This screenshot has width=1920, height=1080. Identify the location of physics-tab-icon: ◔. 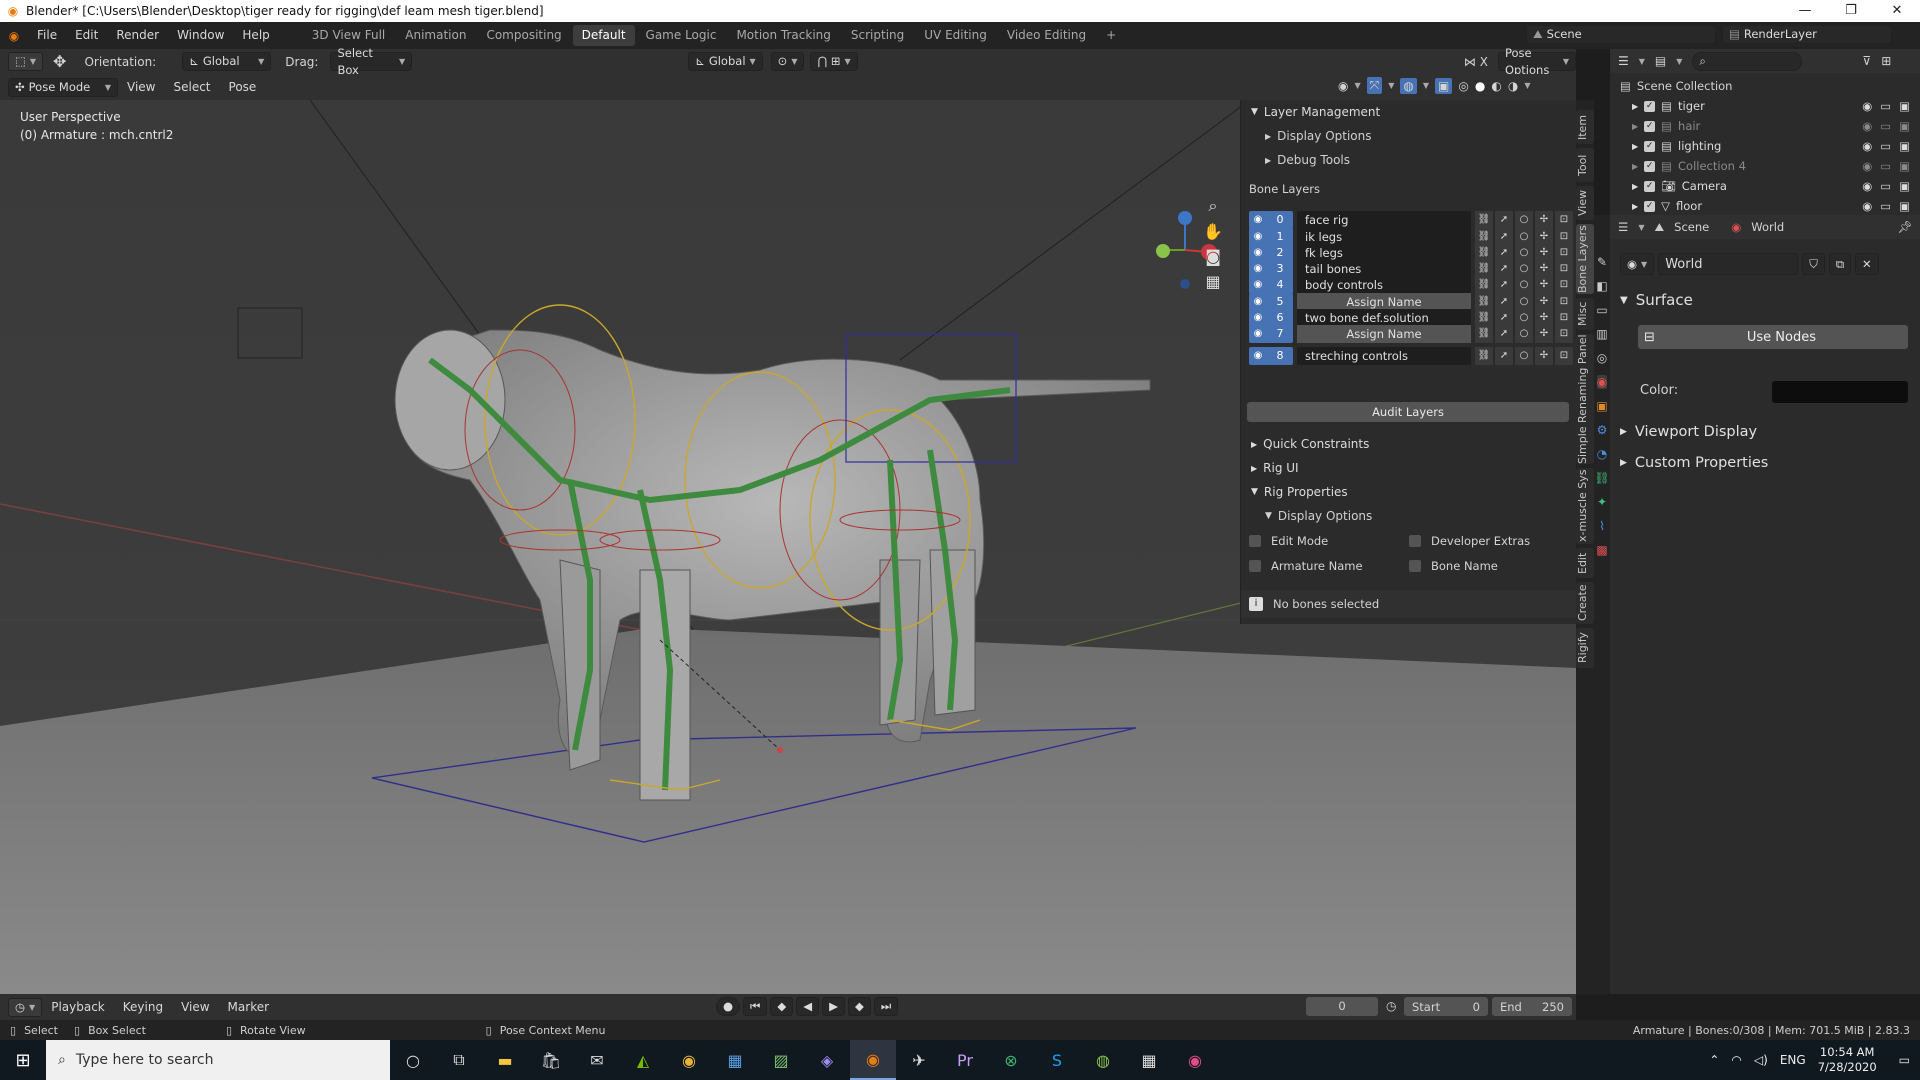
(1602, 454).